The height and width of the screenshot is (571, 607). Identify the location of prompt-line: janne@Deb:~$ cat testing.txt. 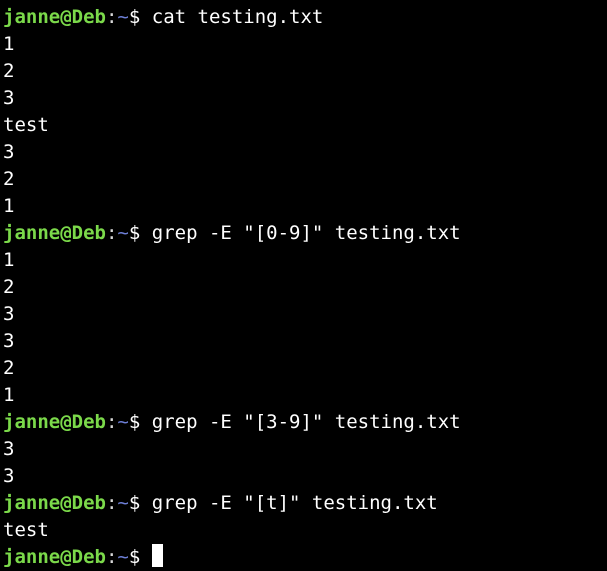
(305, 17).